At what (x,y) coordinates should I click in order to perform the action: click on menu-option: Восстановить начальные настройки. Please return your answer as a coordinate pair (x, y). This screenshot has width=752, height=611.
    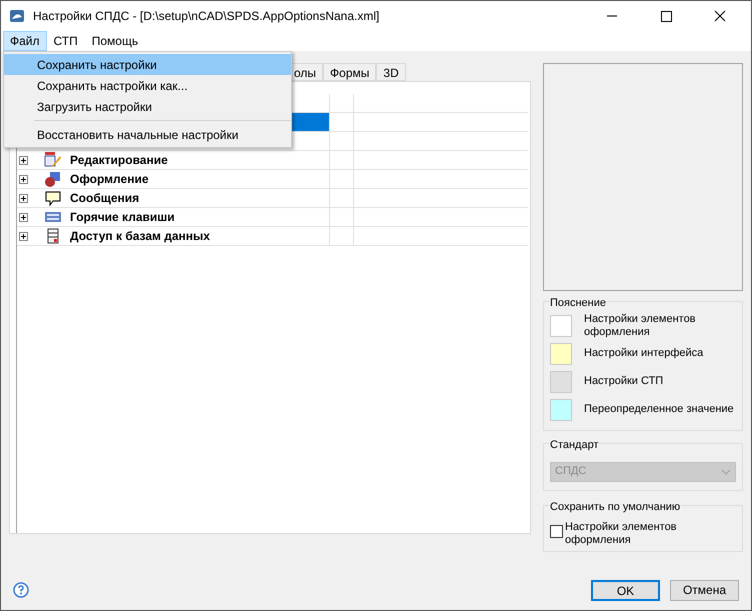
    Looking at the image, I should click on (147, 134).